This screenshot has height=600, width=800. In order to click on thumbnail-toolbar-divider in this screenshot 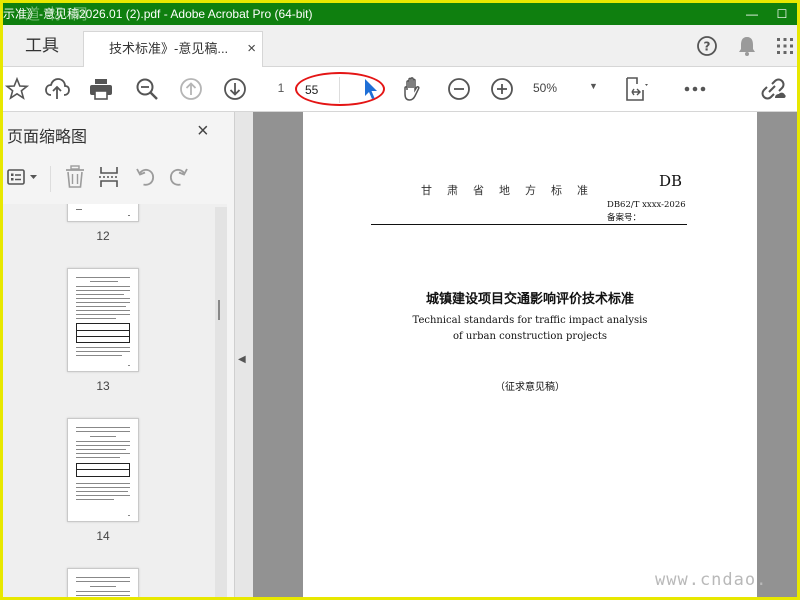, I will do `click(50, 179)`.